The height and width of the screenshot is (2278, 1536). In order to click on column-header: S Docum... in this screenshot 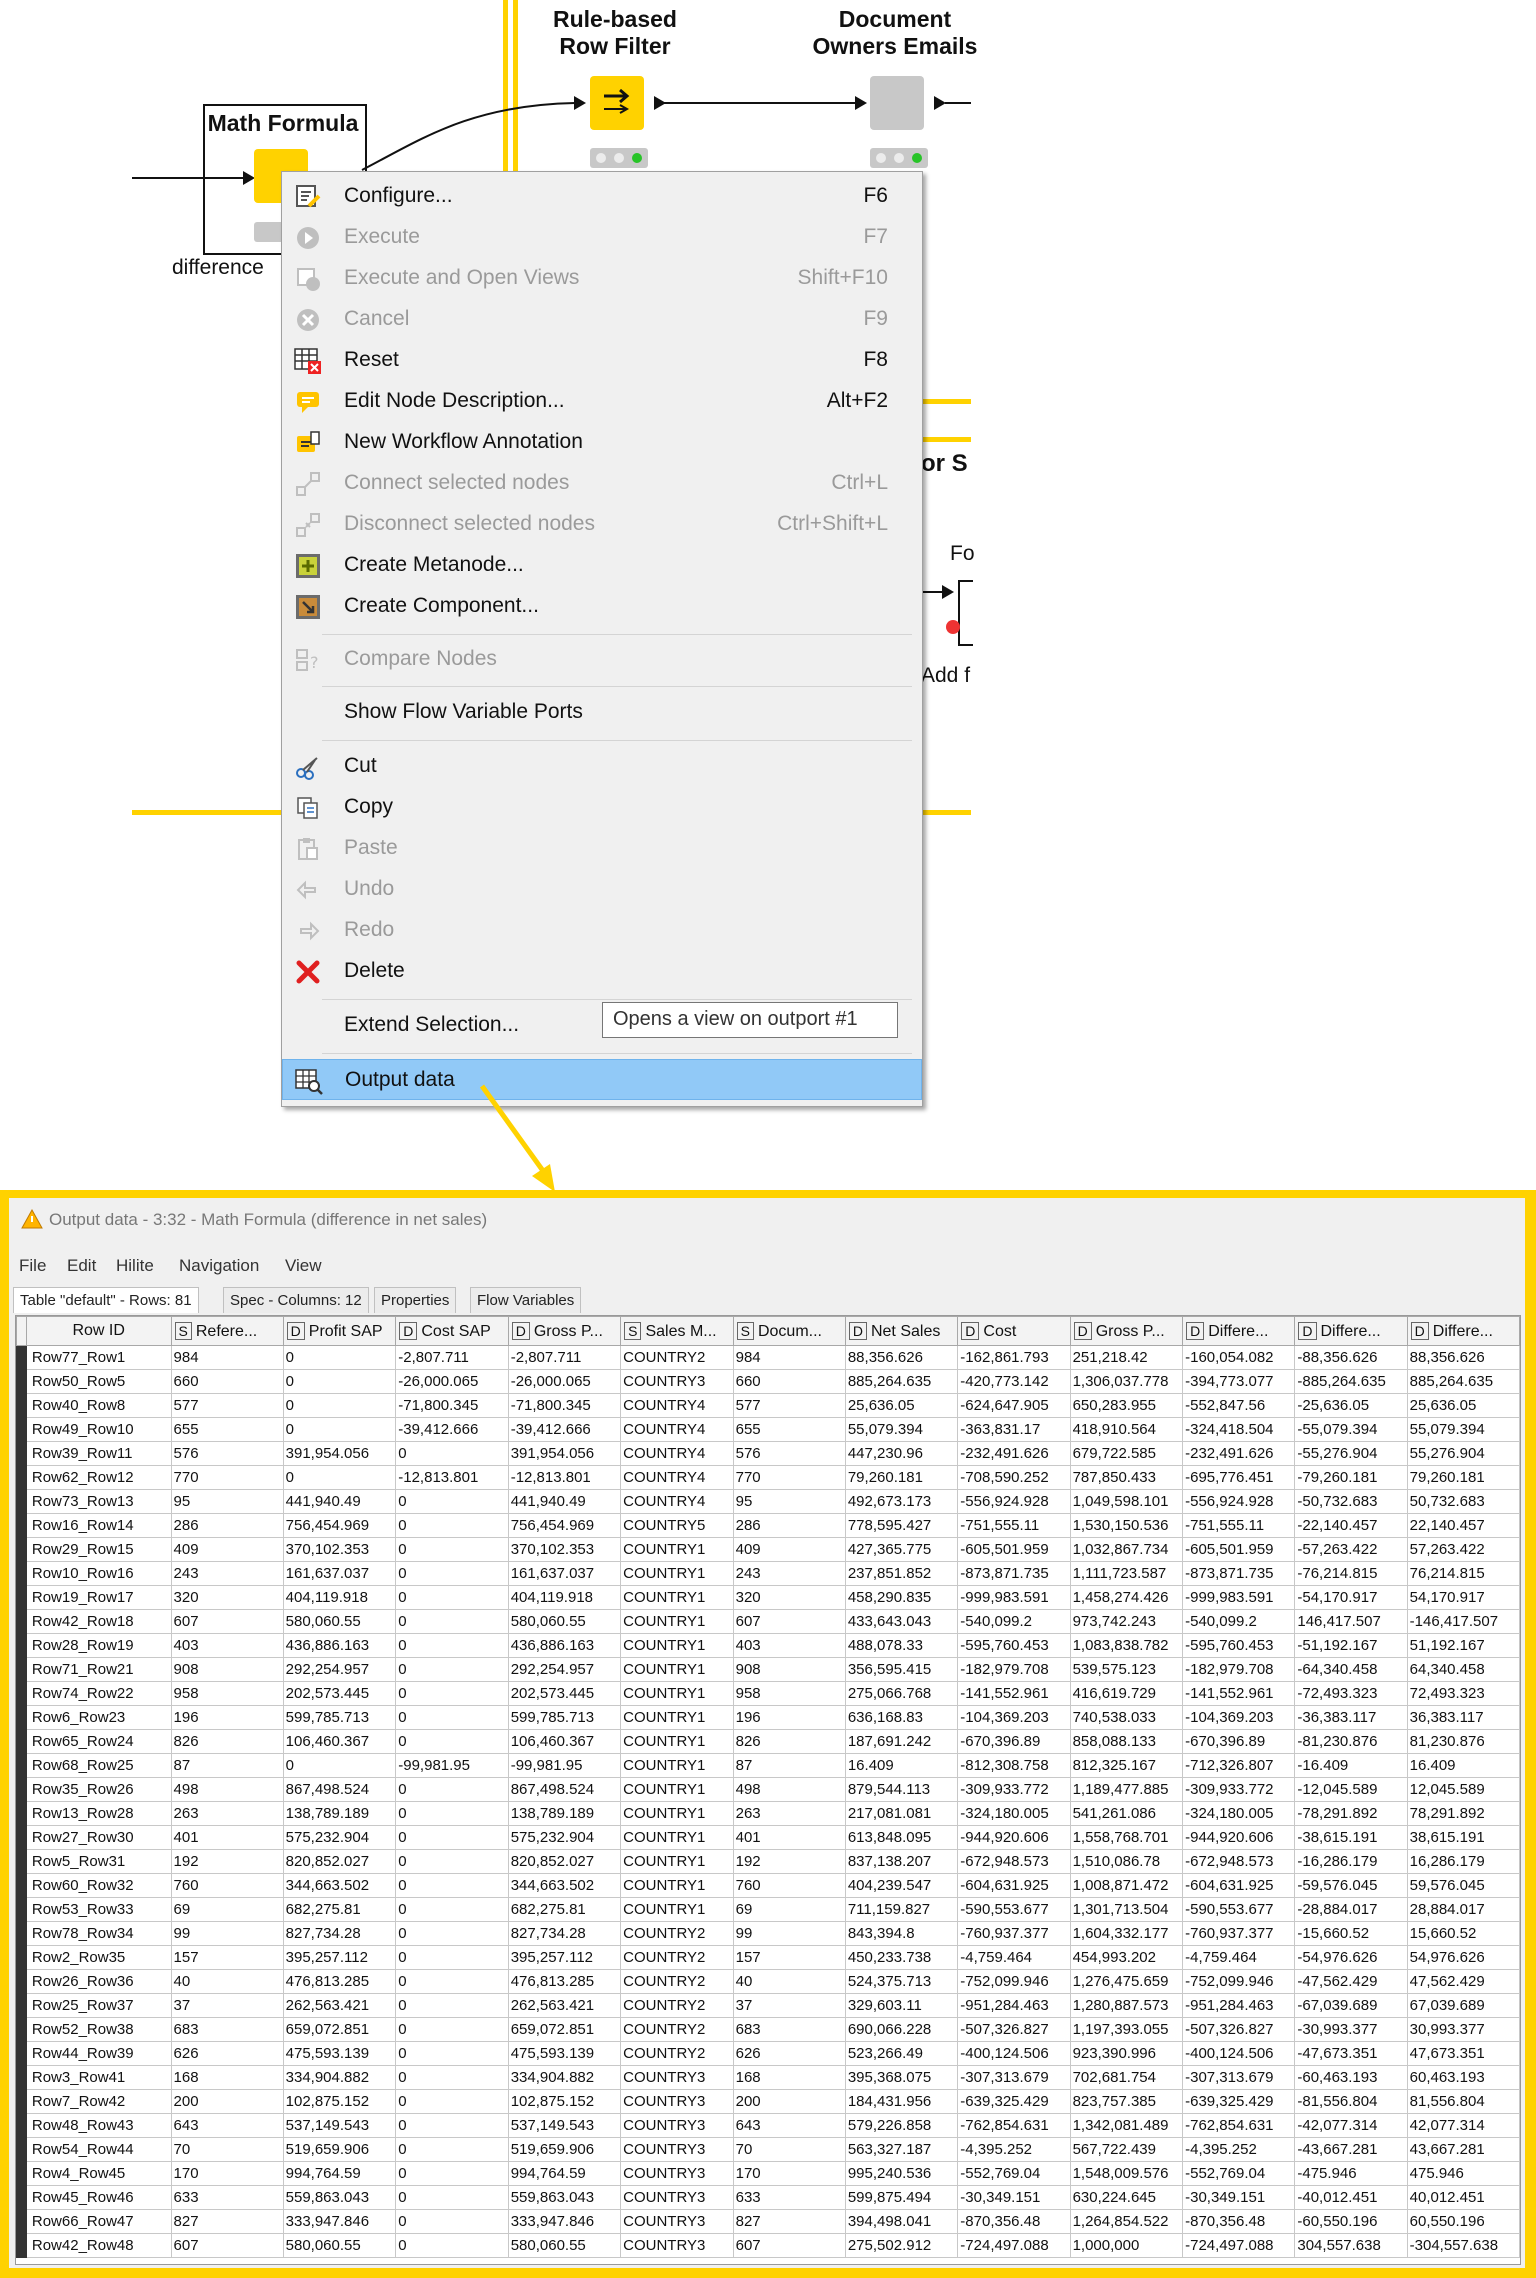, I will do `click(789, 1331)`.